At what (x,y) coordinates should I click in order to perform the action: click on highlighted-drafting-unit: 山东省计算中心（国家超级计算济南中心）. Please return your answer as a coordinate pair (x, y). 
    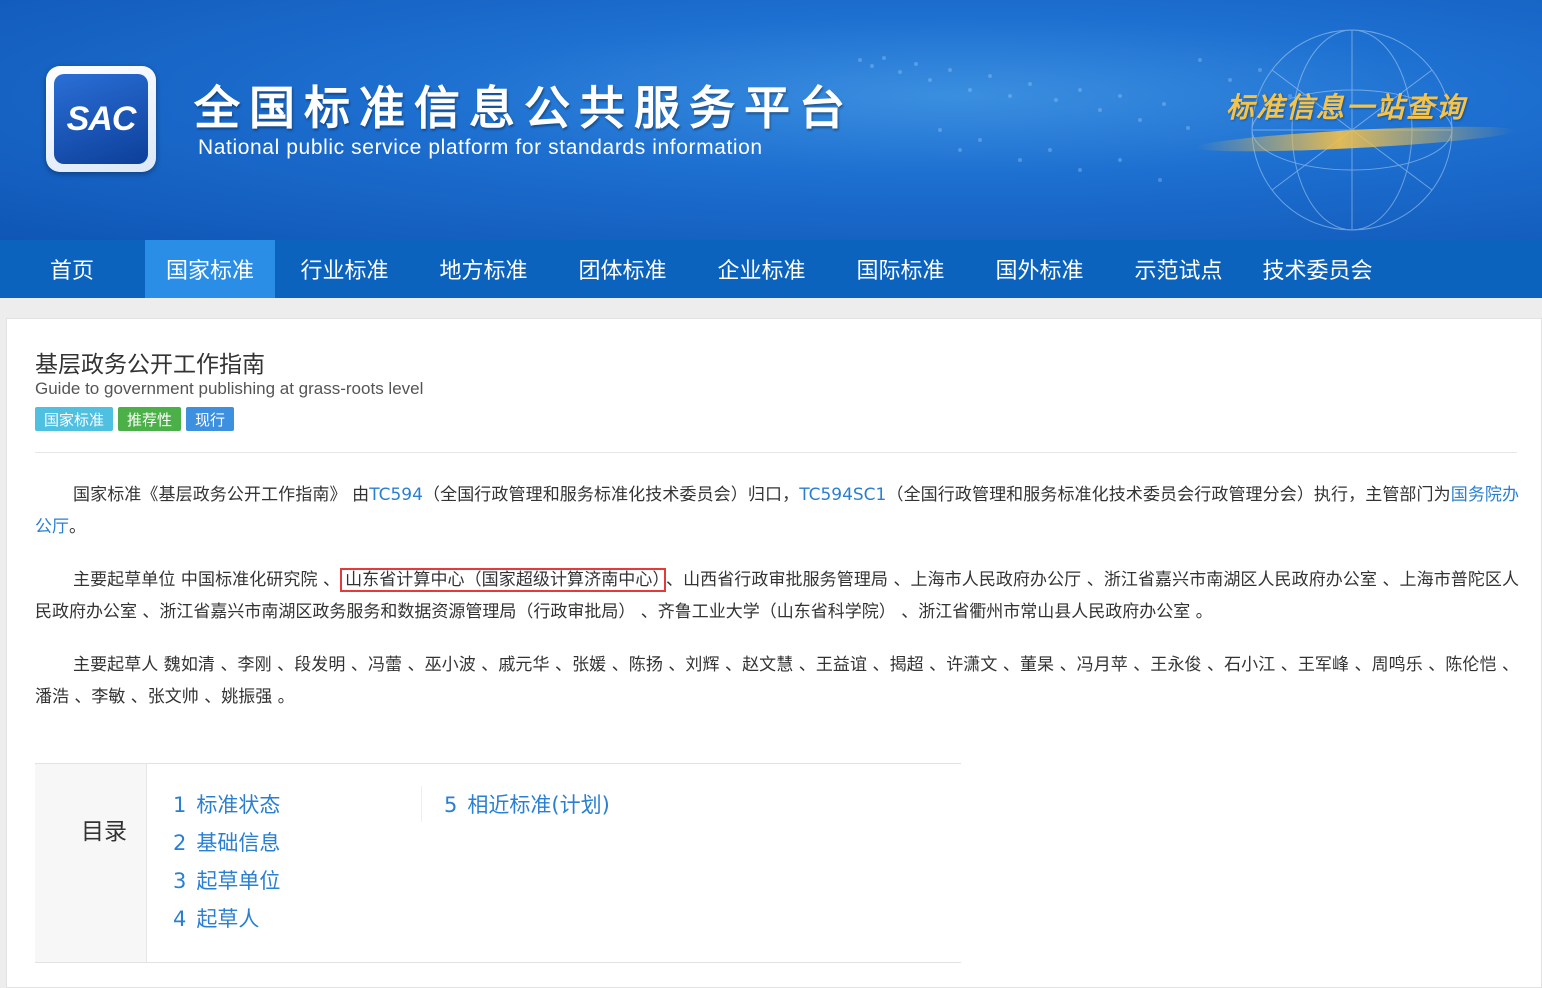
    Looking at the image, I should click on (503, 580).